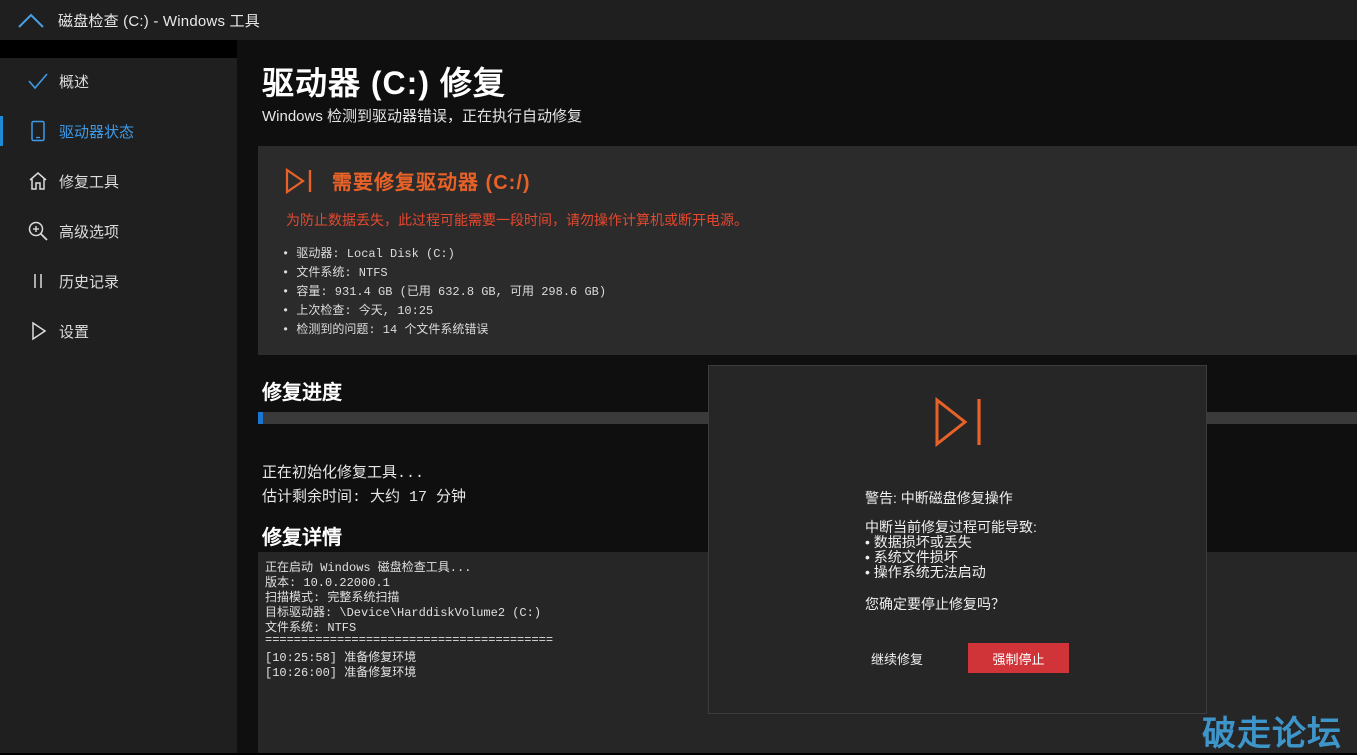 The height and width of the screenshot is (755, 1357). Describe the element at coordinates (925, 572) in the screenshot. I see `dialog-bullet: • 操作系统无法启动` at that location.